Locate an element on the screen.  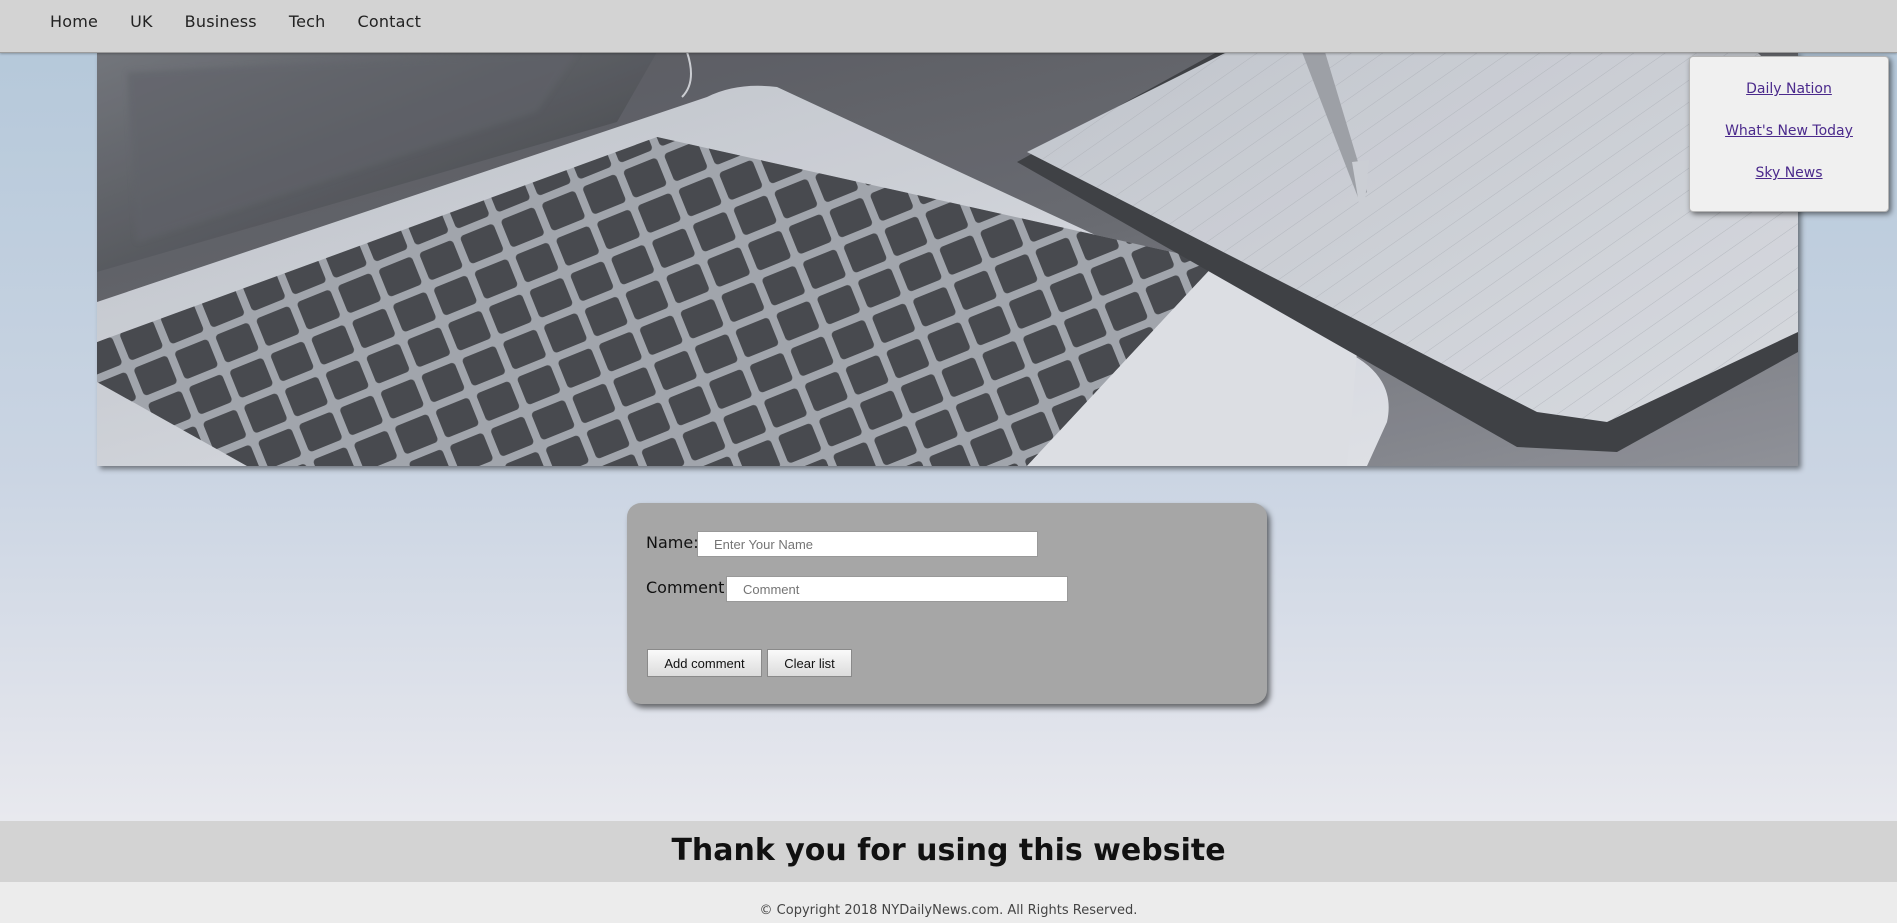
nav-link-business: Business is located at coordinates (221, 21).